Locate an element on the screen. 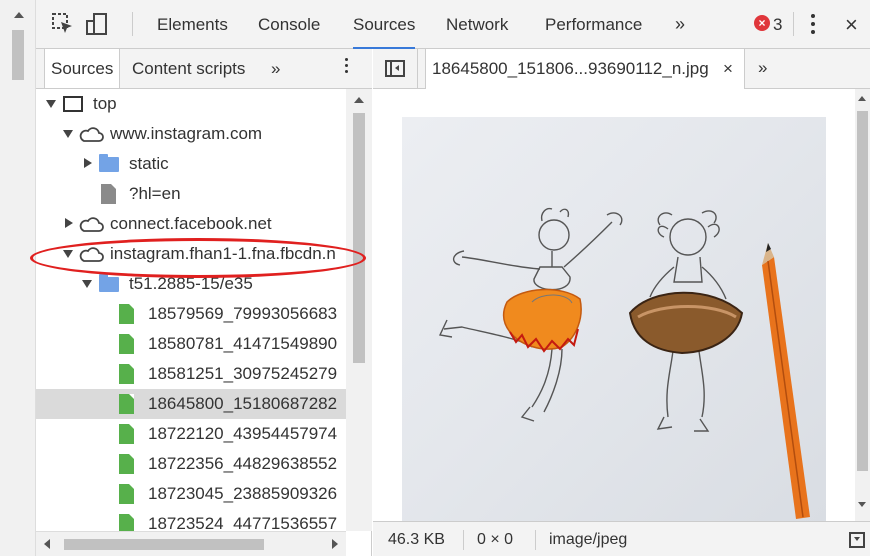  navigator-vertical-scrollbar is located at coordinates (359, 310).